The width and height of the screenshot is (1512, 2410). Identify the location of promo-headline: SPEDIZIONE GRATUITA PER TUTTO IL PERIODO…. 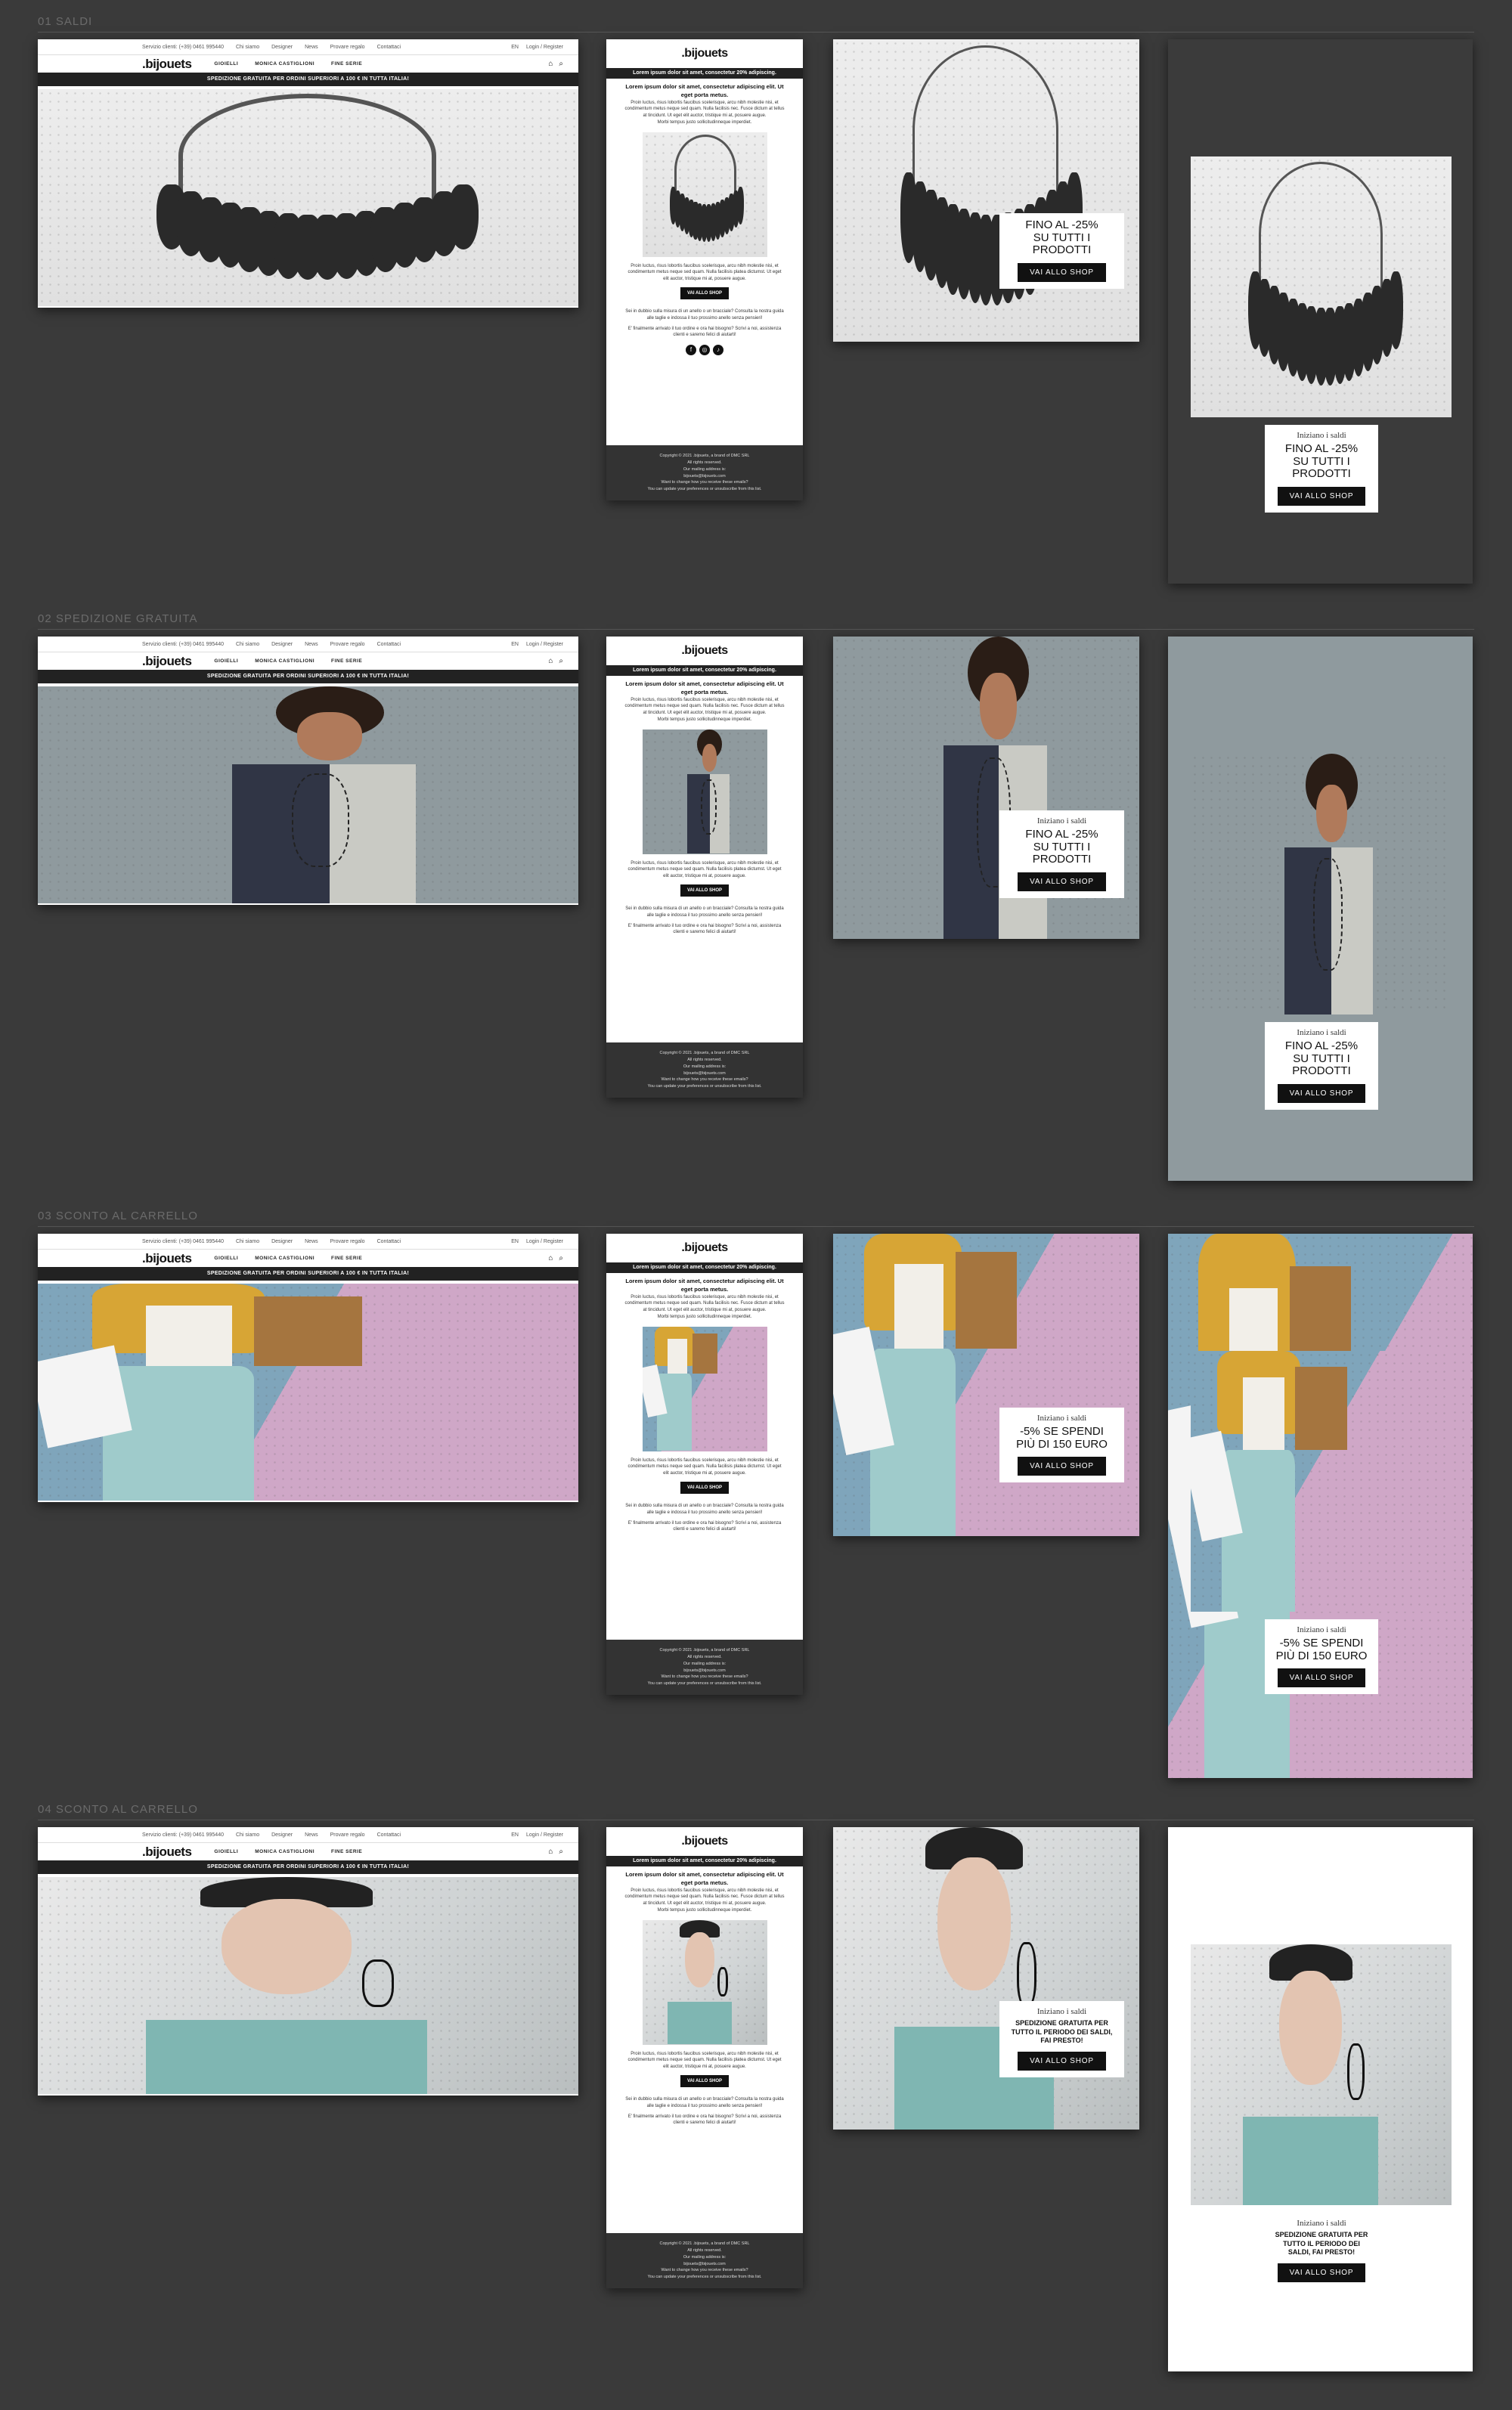
(1062, 2032).